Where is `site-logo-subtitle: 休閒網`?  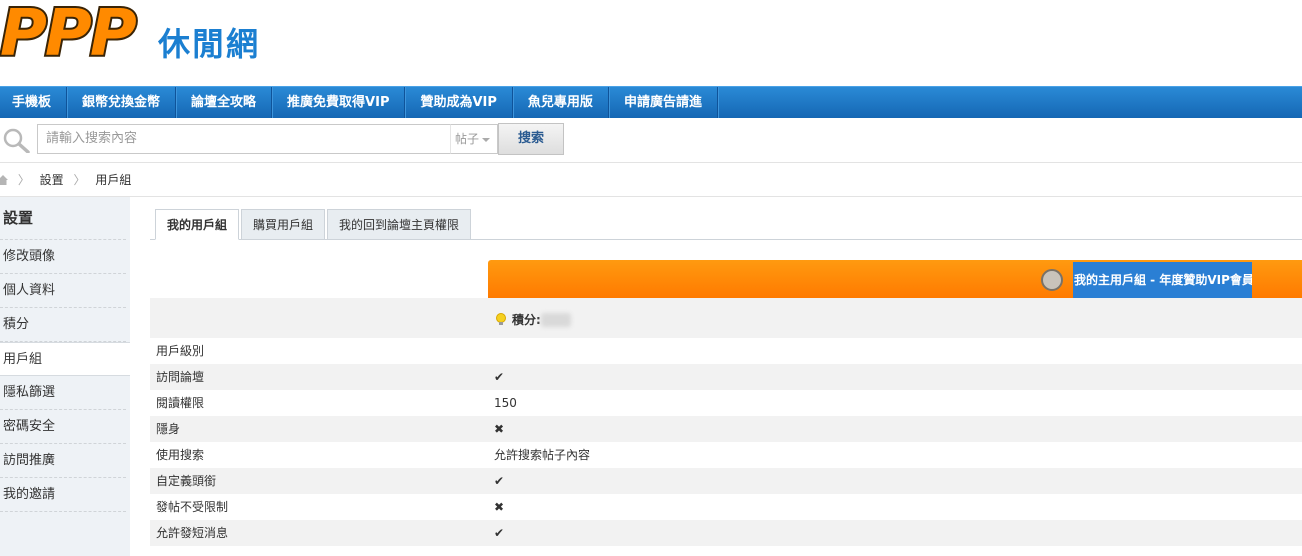
site-logo-subtitle: 休閒網 is located at coordinates (209, 44).